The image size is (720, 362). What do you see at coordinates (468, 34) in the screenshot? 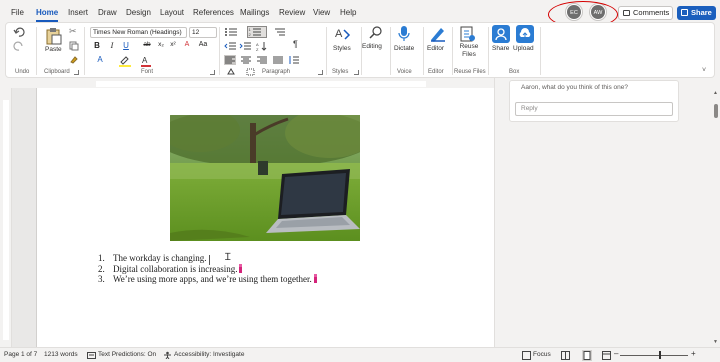
I see `reuse-files-icon` at bounding box center [468, 34].